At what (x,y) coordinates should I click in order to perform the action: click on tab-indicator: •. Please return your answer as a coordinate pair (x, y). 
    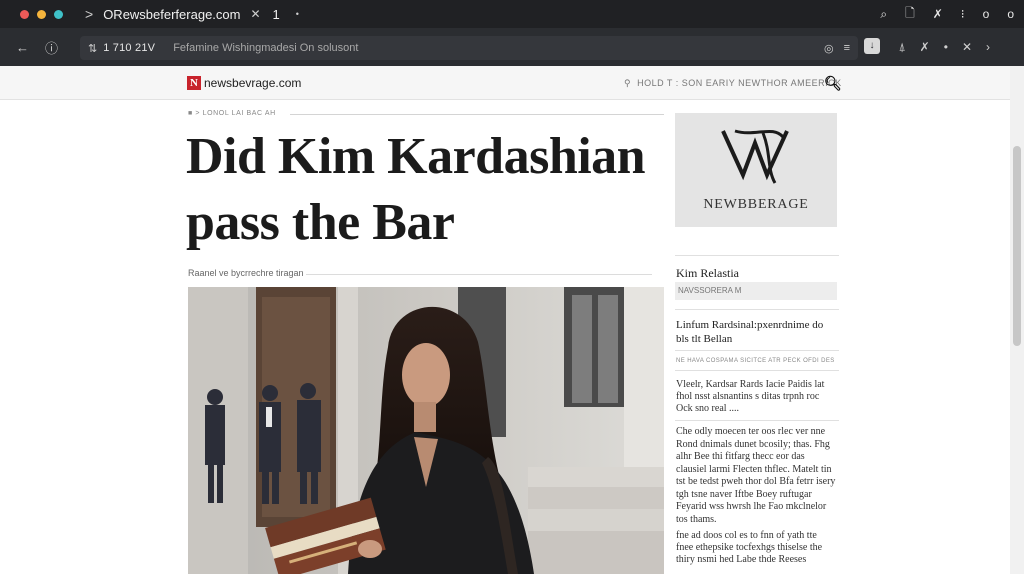
    Looking at the image, I should click on (297, 14).